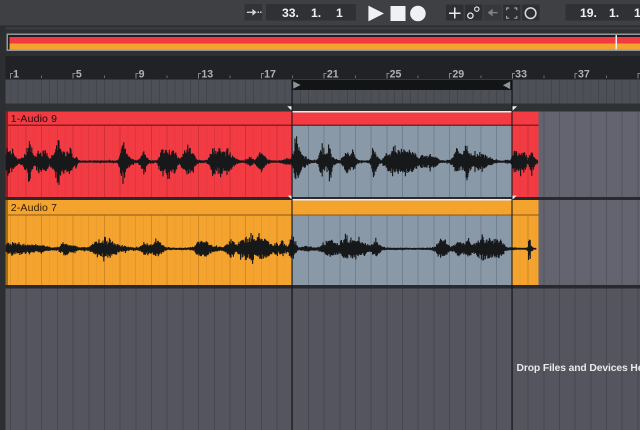  I want to click on svg-text: Drop Files and Devices Here, so click(578, 368).